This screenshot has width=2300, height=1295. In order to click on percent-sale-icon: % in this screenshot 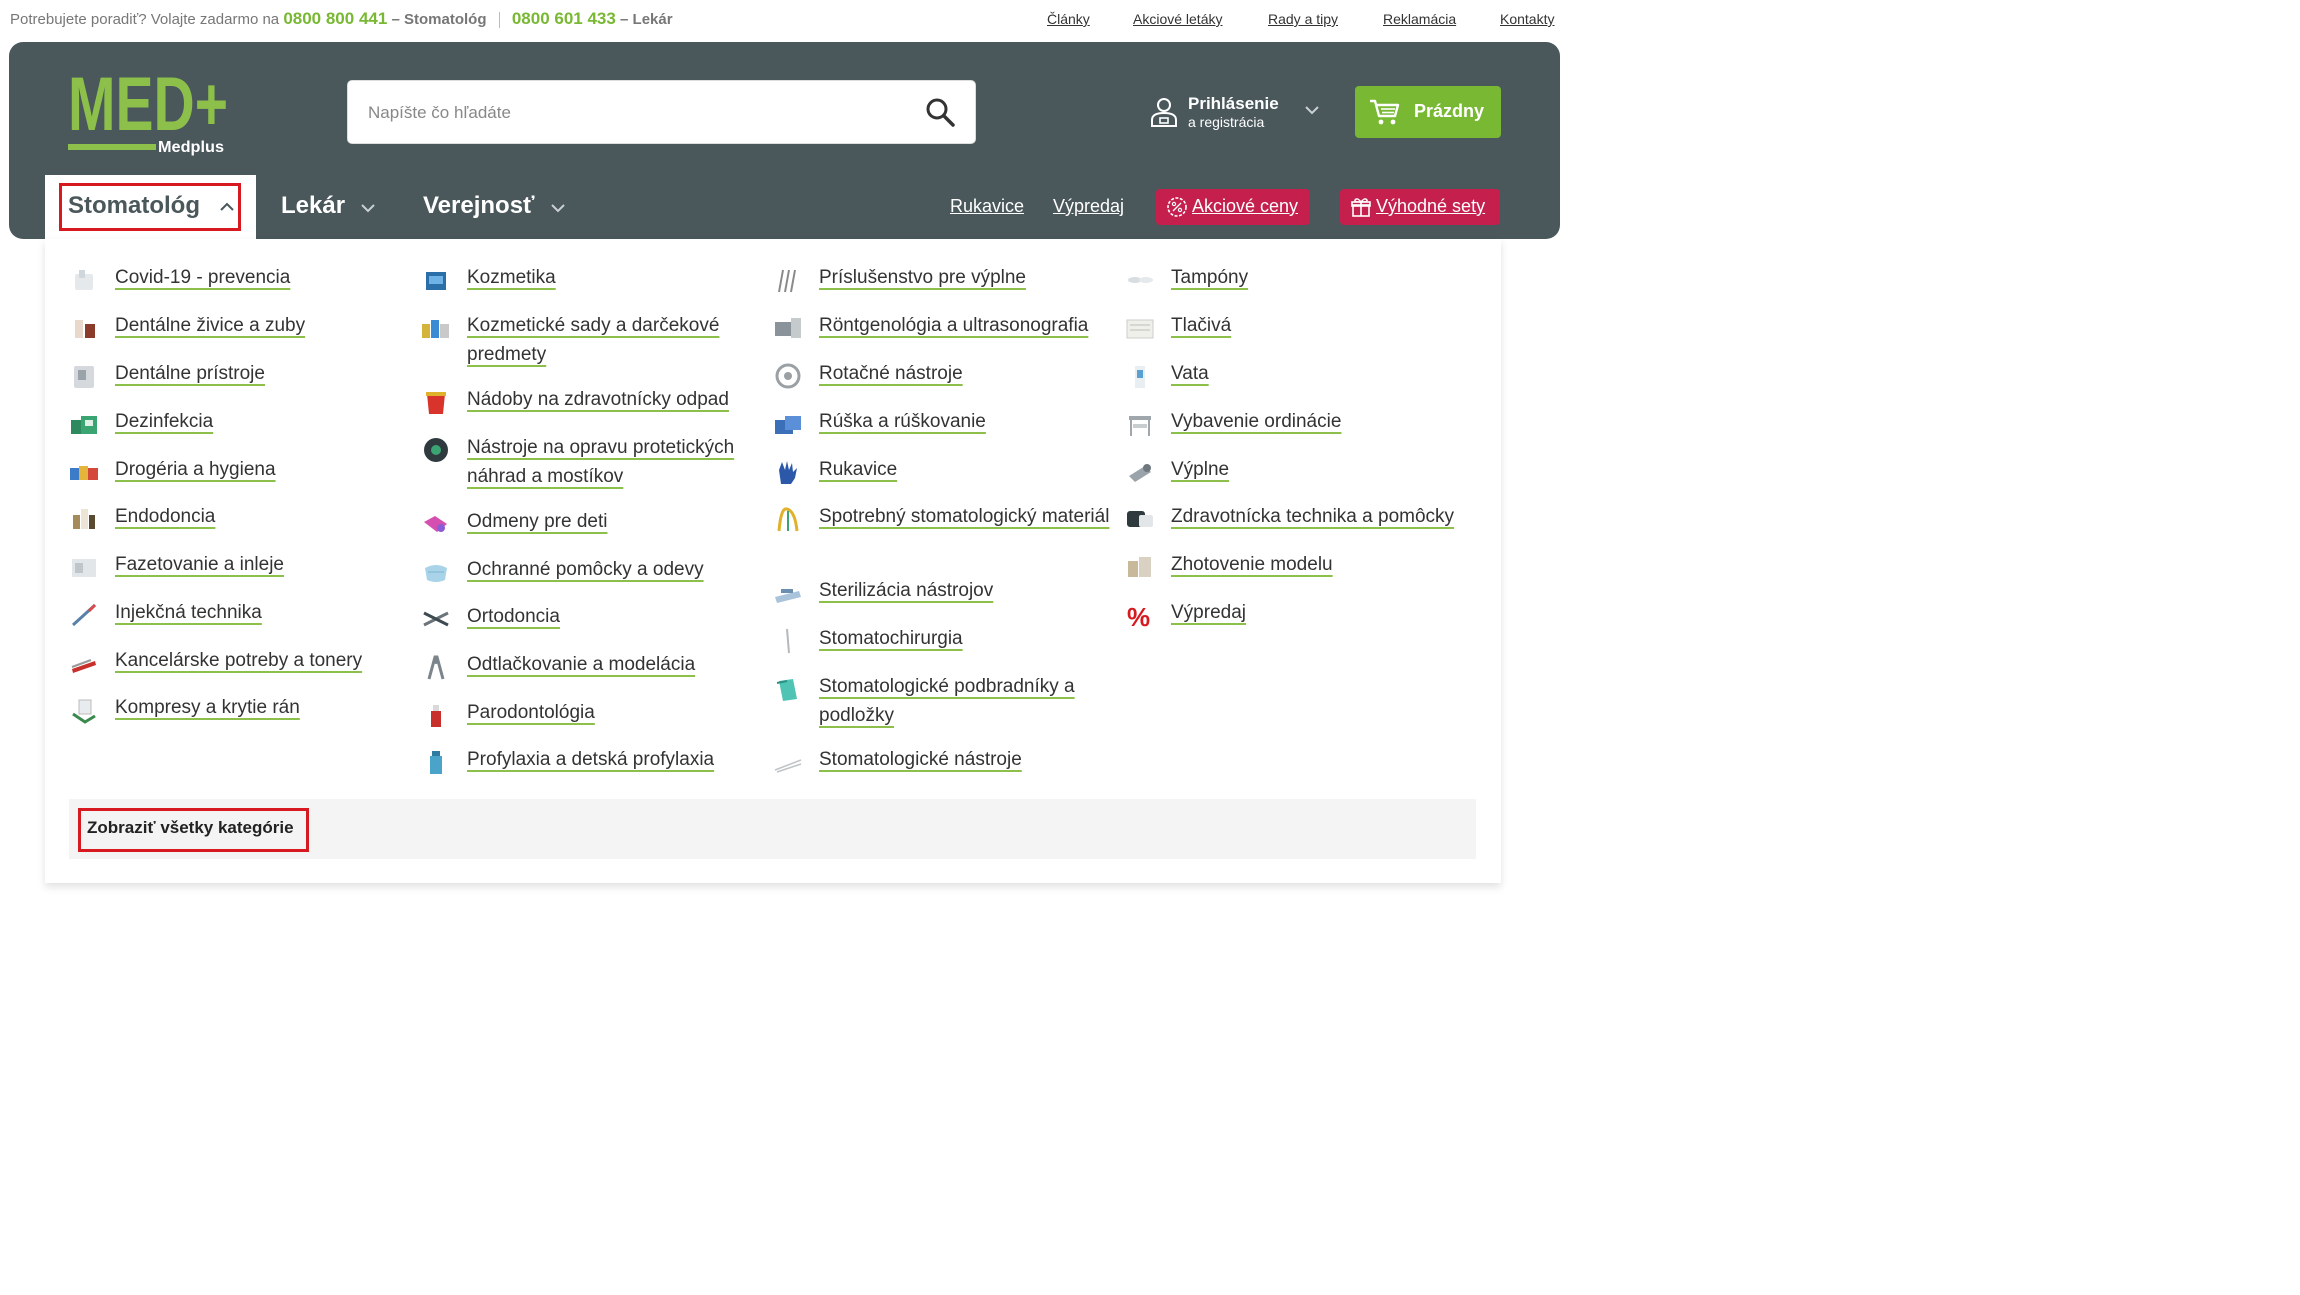, I will do `click(1138, 615)`.